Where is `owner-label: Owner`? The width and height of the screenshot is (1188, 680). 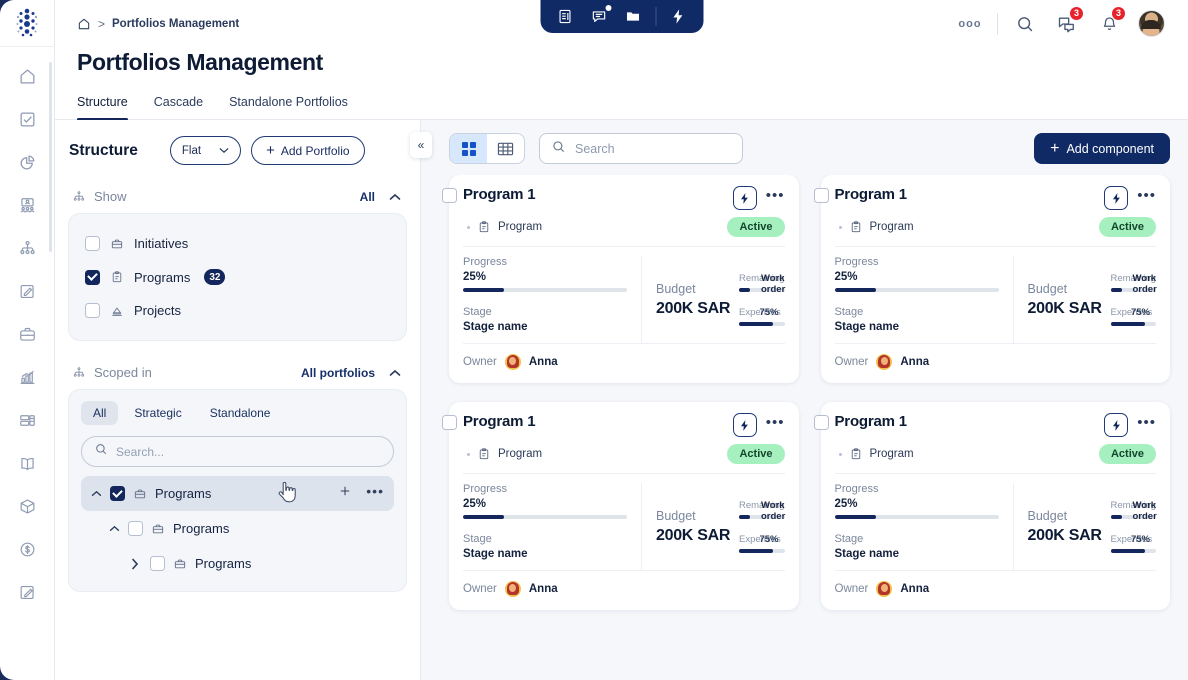 owner-label: Owner is located at coordinates (851, 362).